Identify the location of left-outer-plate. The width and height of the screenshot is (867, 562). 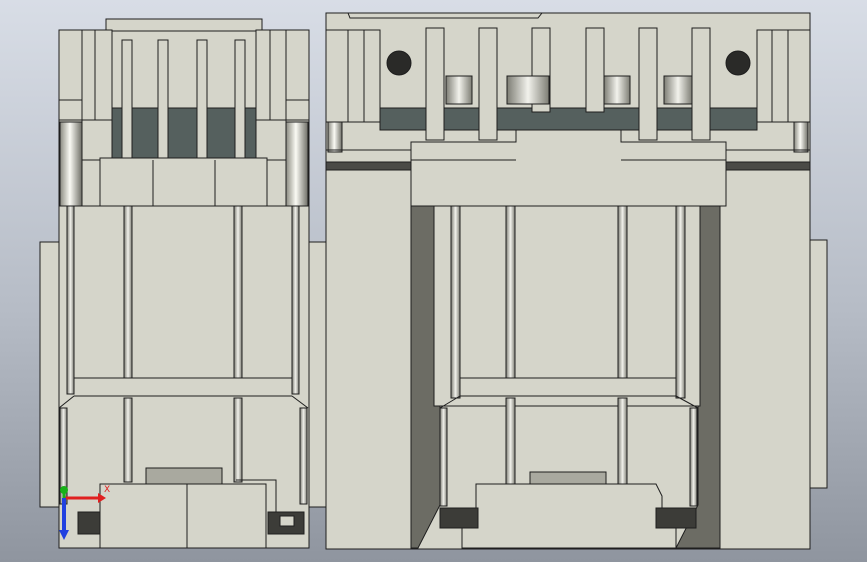
(50, 374).